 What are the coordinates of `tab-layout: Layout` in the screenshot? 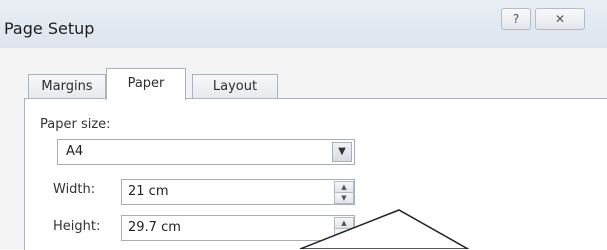 It's located at (235, 86).